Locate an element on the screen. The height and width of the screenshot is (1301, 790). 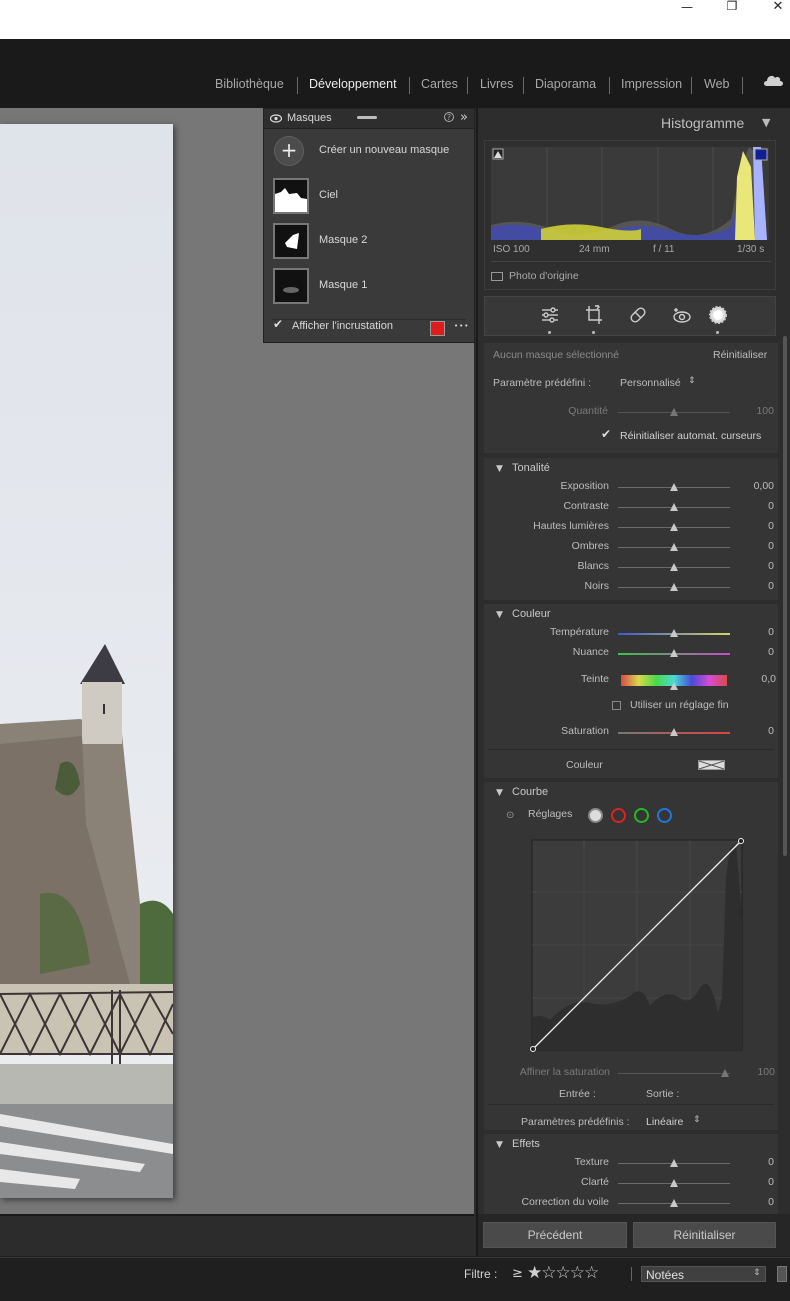
sliders-icon is located at coordinates (550, 315).